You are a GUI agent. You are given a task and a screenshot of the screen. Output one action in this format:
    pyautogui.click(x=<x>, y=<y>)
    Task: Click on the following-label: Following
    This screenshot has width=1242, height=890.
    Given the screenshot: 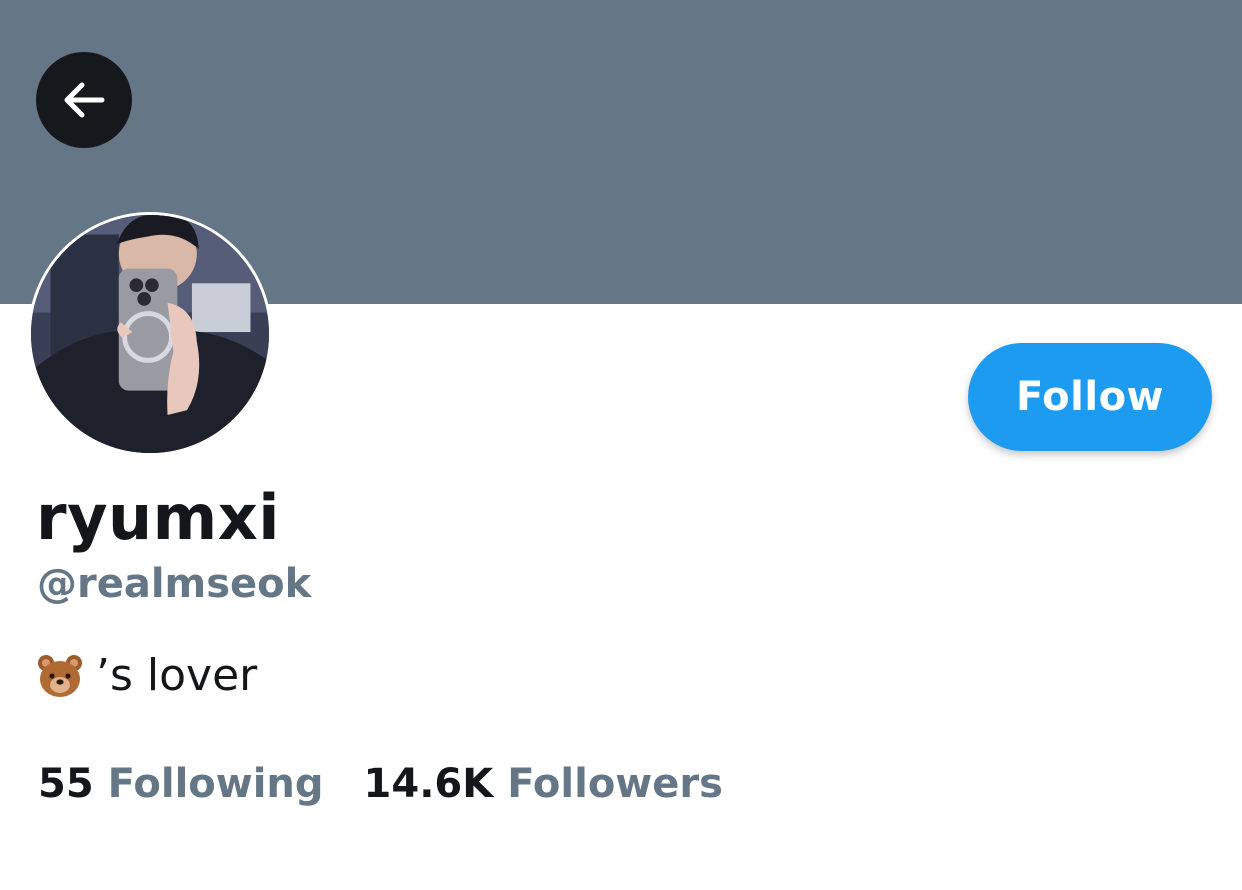 What is the action you would take?
    pyautogui.click(x=215, y=784)
    